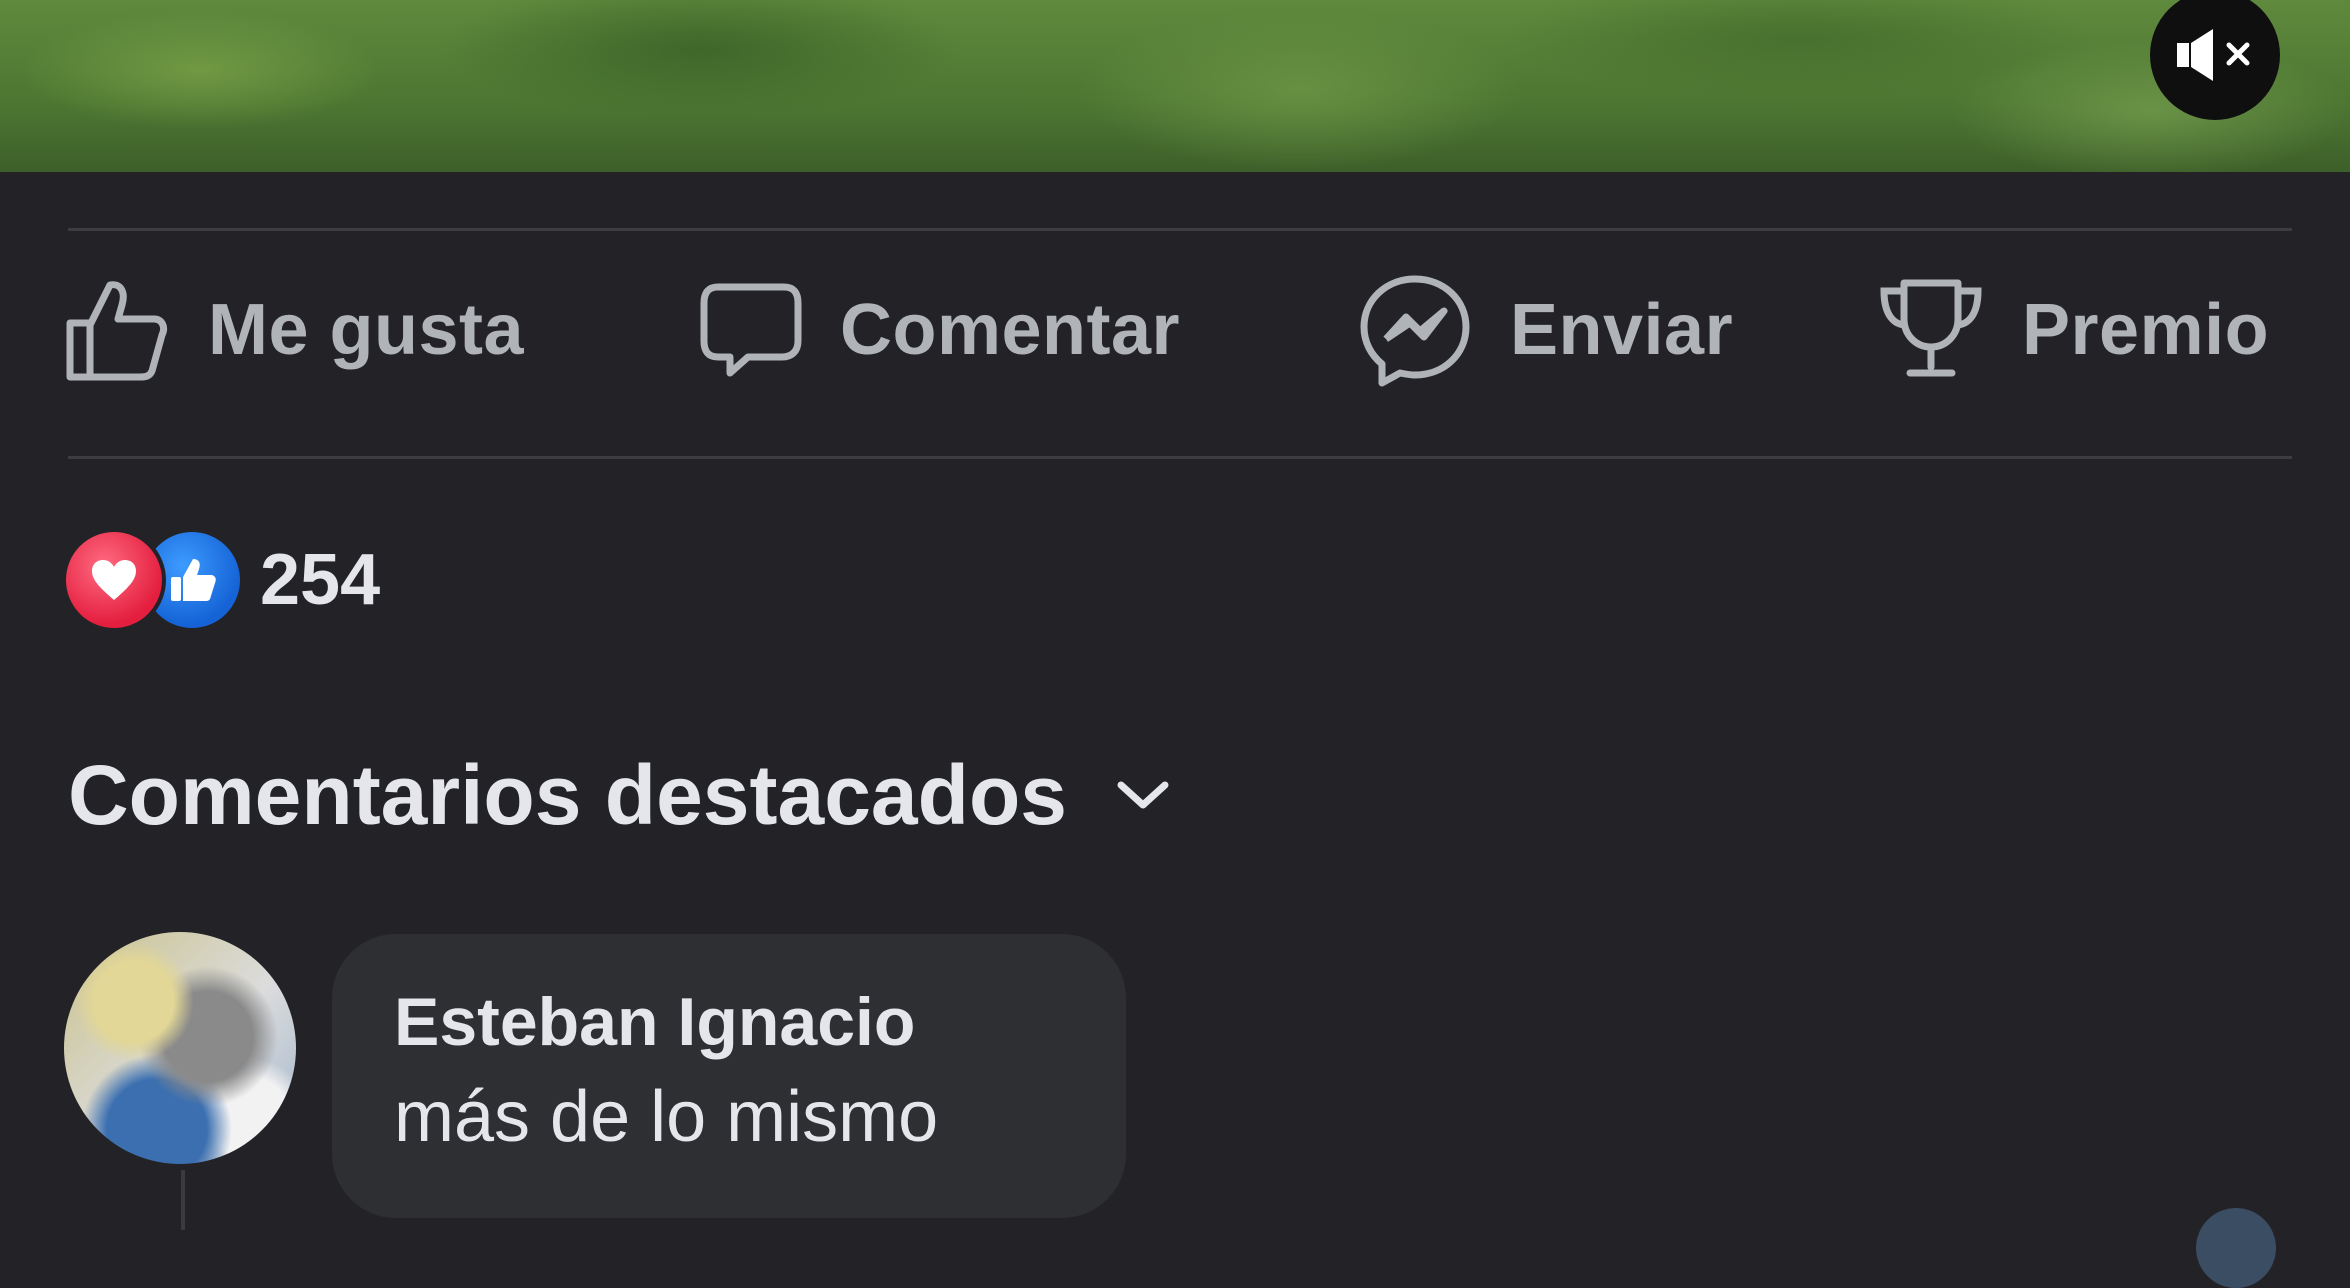 The height and width of the screenshot is (1288, 2350). Describe the element at coordinates (180, 1048) in the screenshot. I see `avatar` at that location.